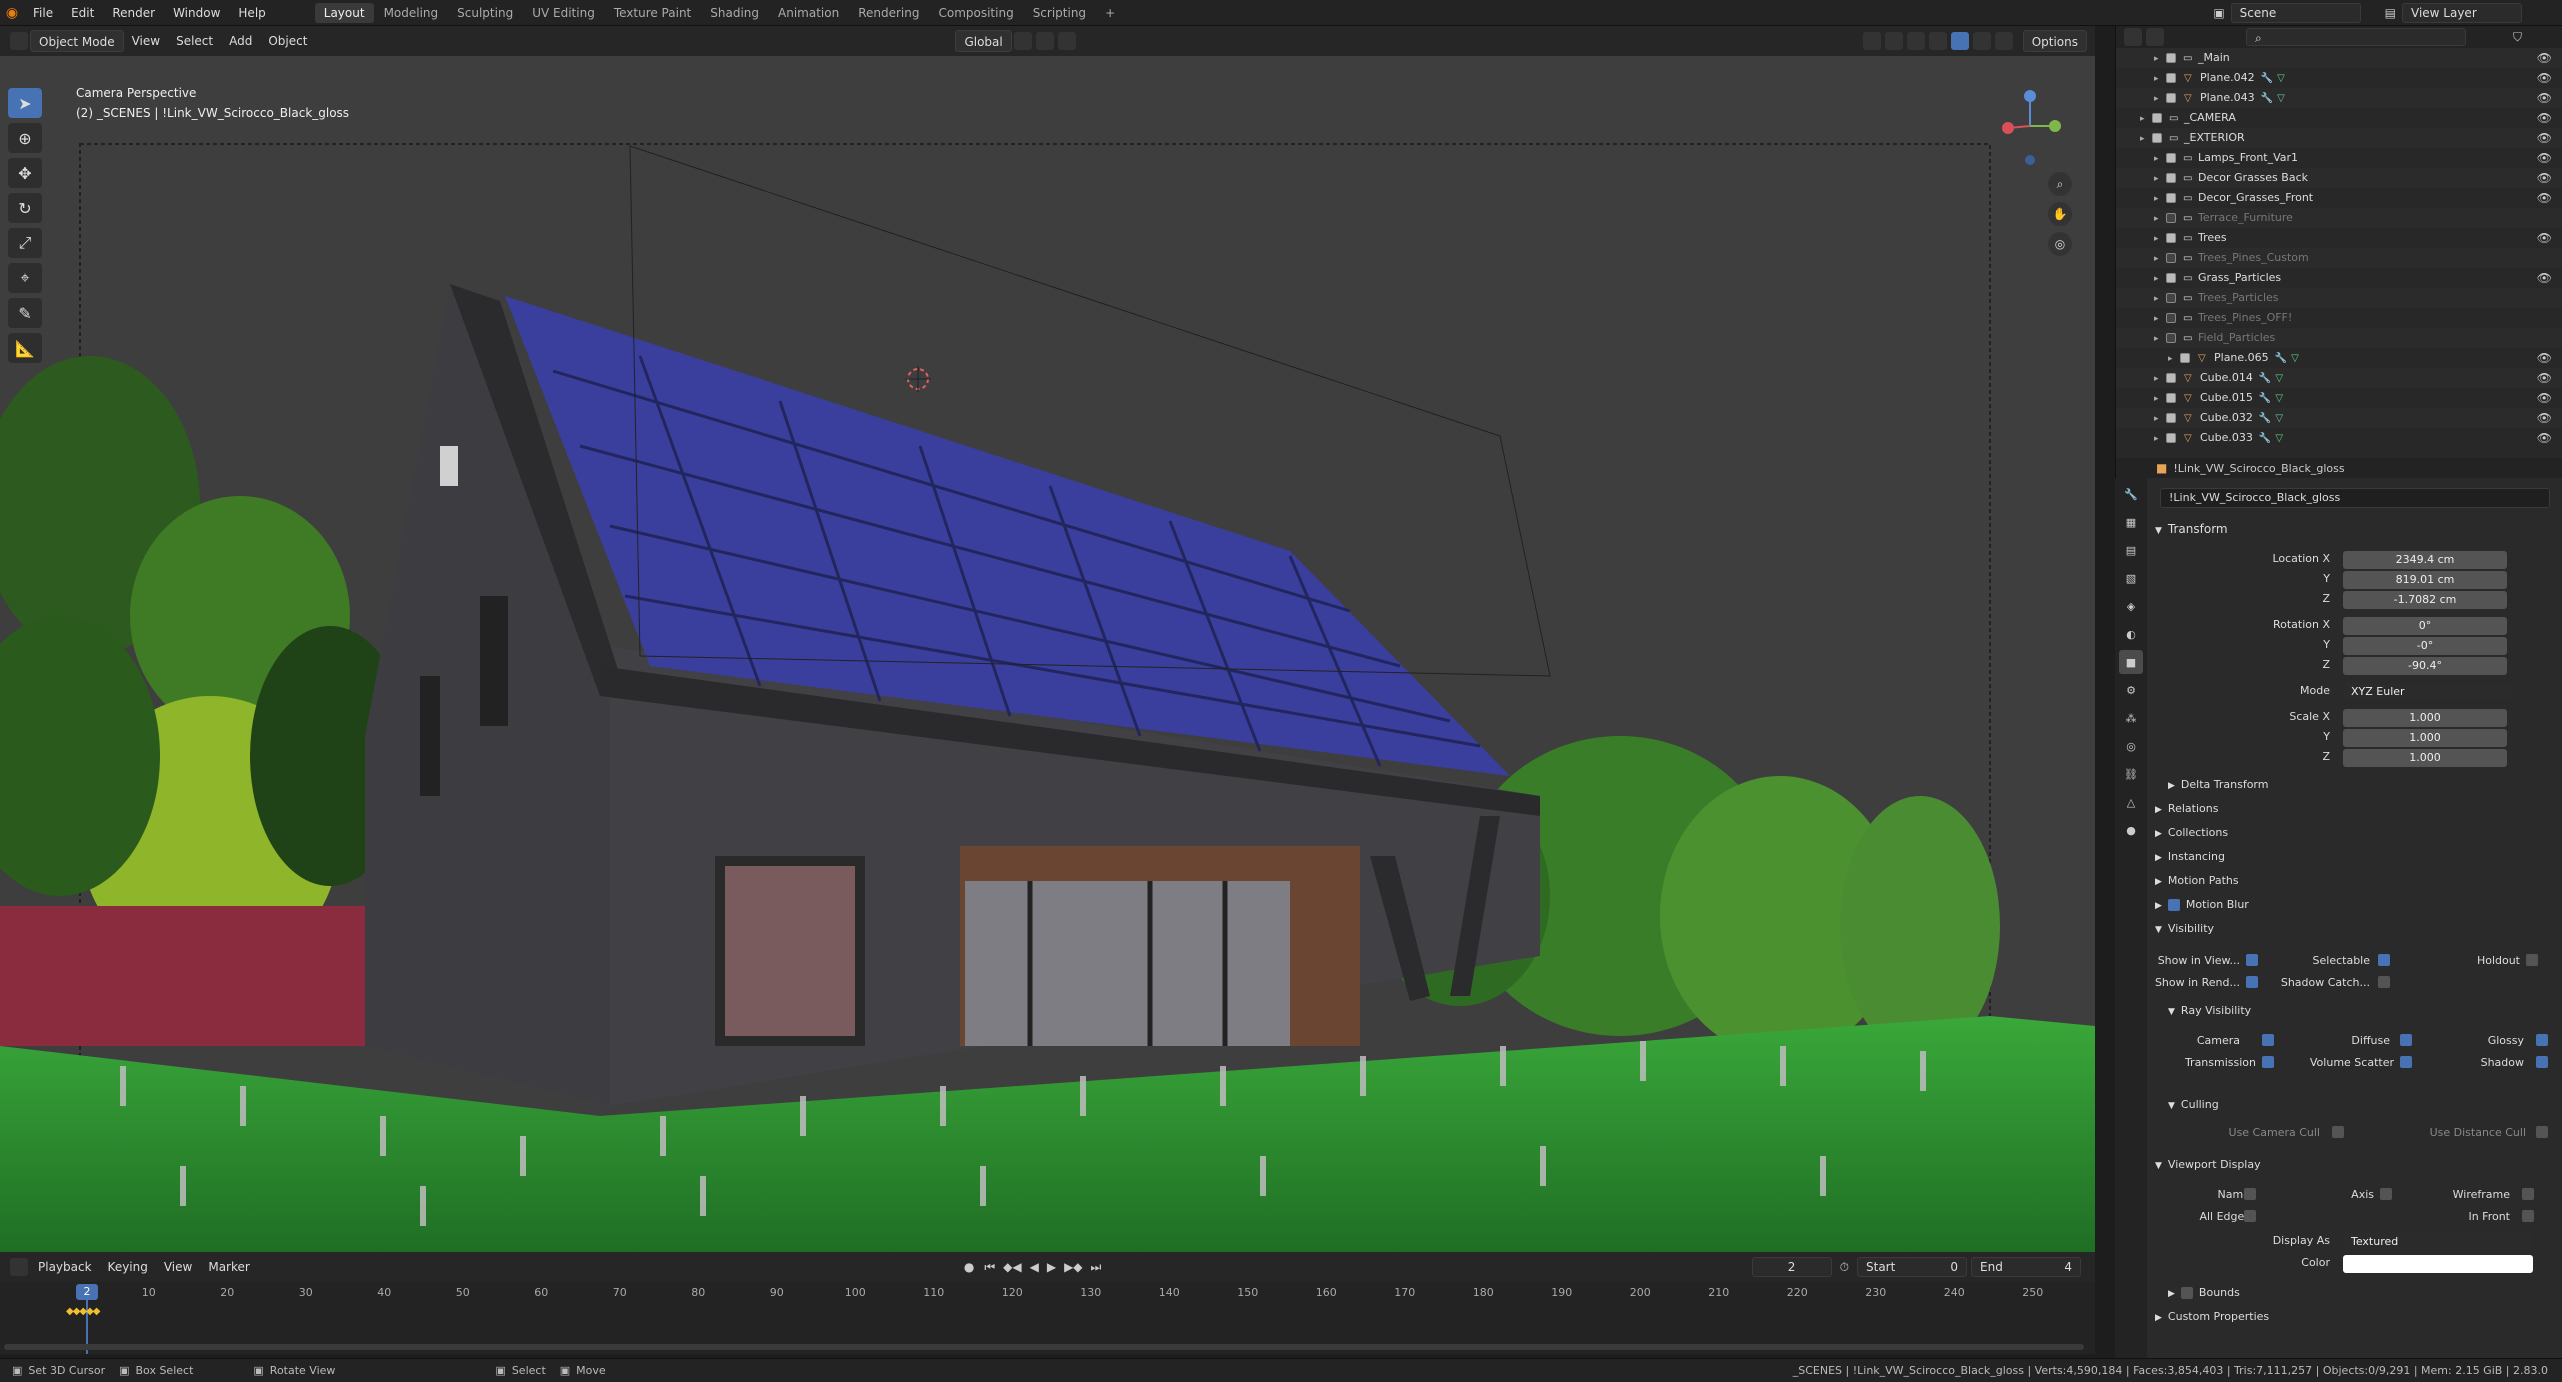 The height and width of the screenshot is (1382, 2562). What do you see at coordinates (2131, 578) in the screenshot?
I see `view-layer-tab-icon: ▧` at bounding box center [2131, 578].